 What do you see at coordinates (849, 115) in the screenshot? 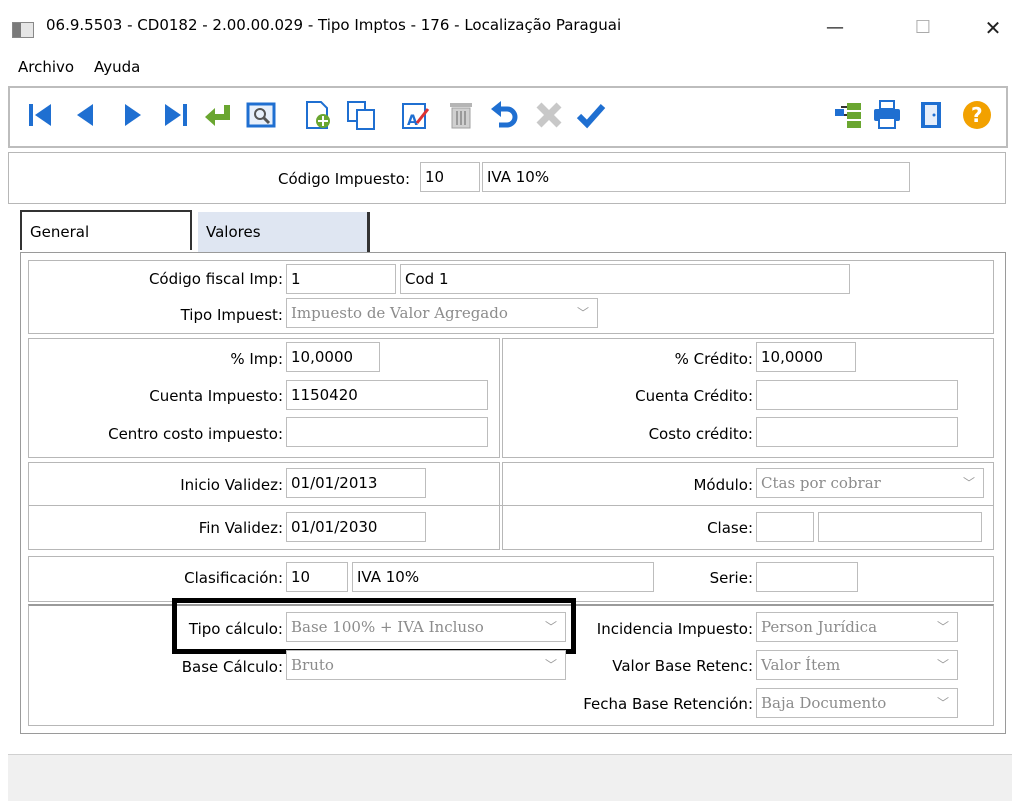
I see `hierarchy-icon` at bounding box center [849, 115].